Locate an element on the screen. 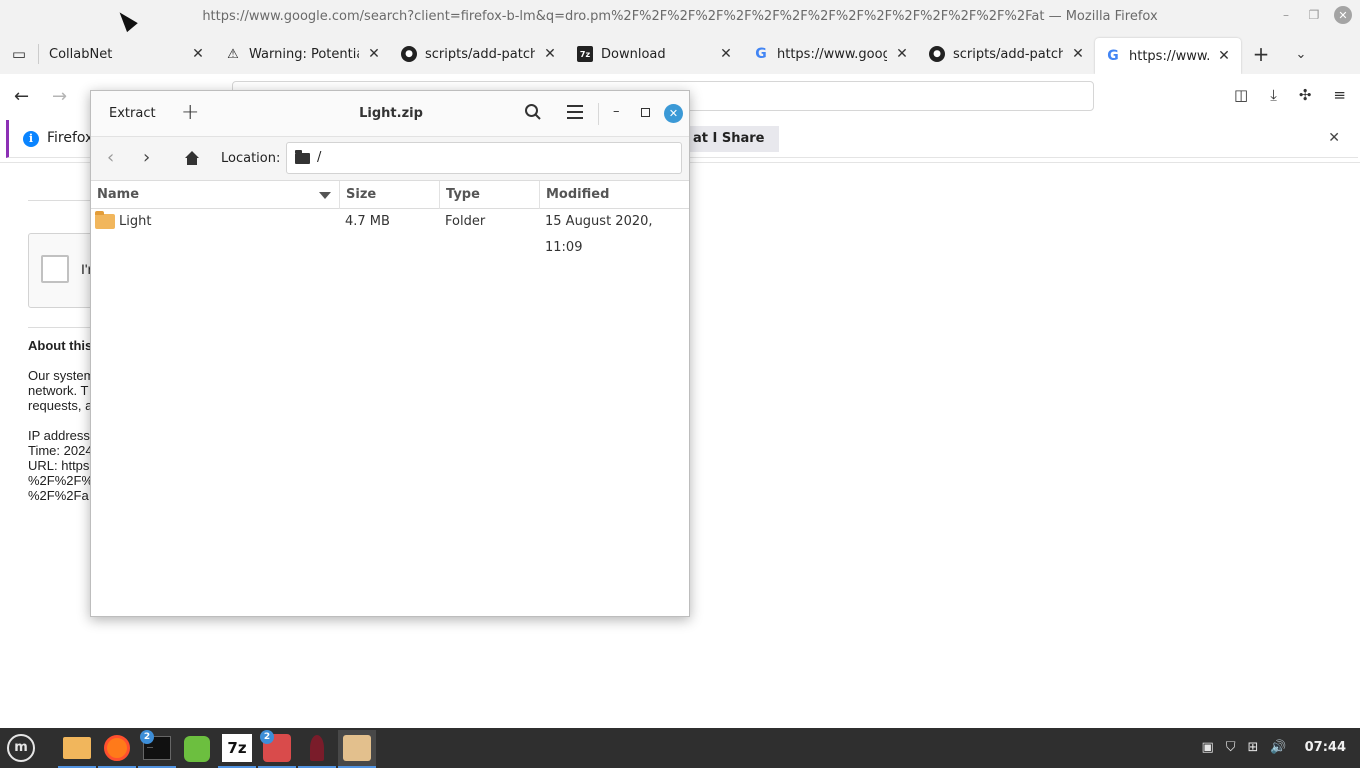 Image resolution: width=1360 pixels, height=768 pixels. column-size: Size is located at coordinates (390, 195).